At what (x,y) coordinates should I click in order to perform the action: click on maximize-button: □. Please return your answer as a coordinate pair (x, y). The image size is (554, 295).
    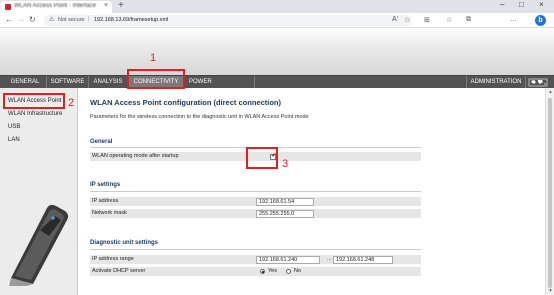
    Looking at the image, I should click on (521, 4).